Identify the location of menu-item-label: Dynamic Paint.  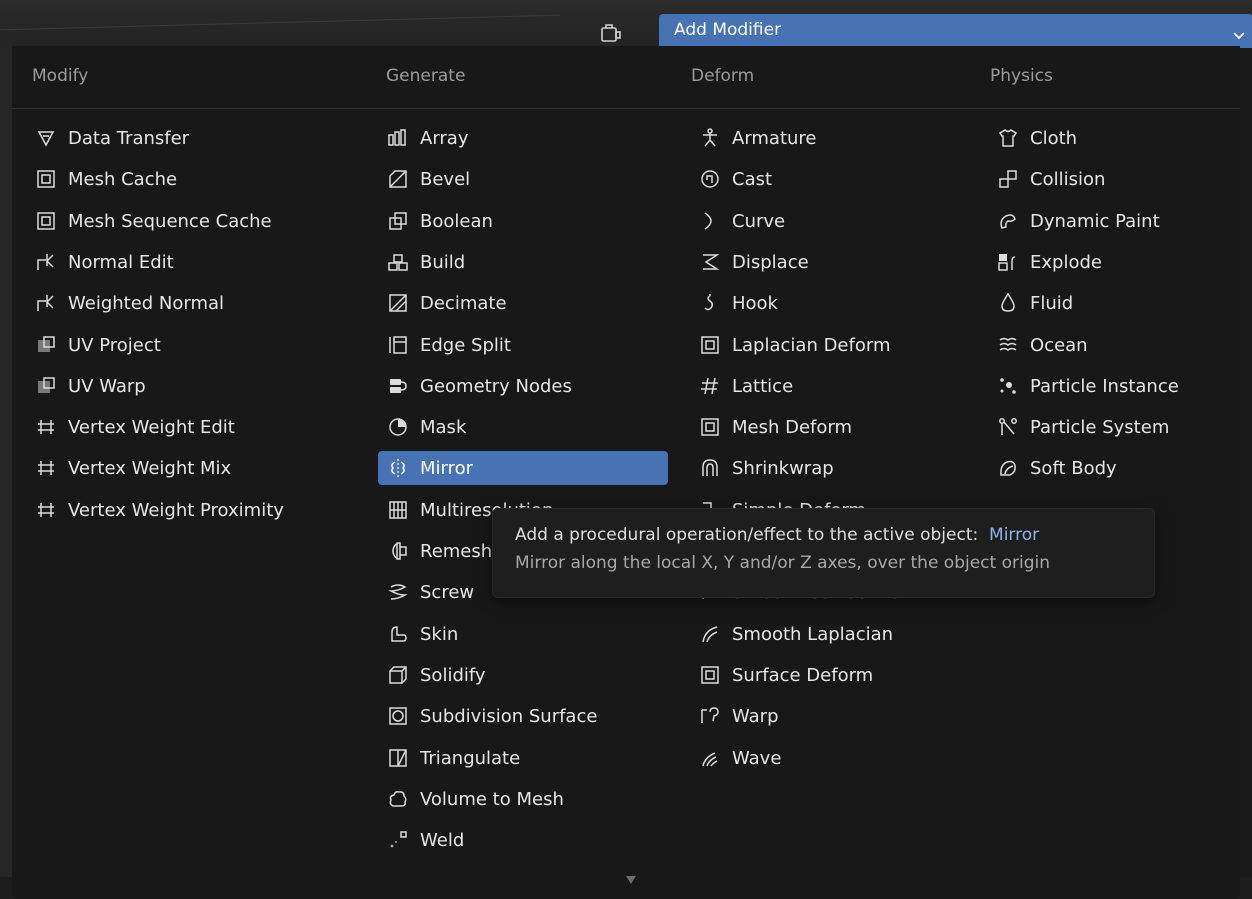
(1095, 221).